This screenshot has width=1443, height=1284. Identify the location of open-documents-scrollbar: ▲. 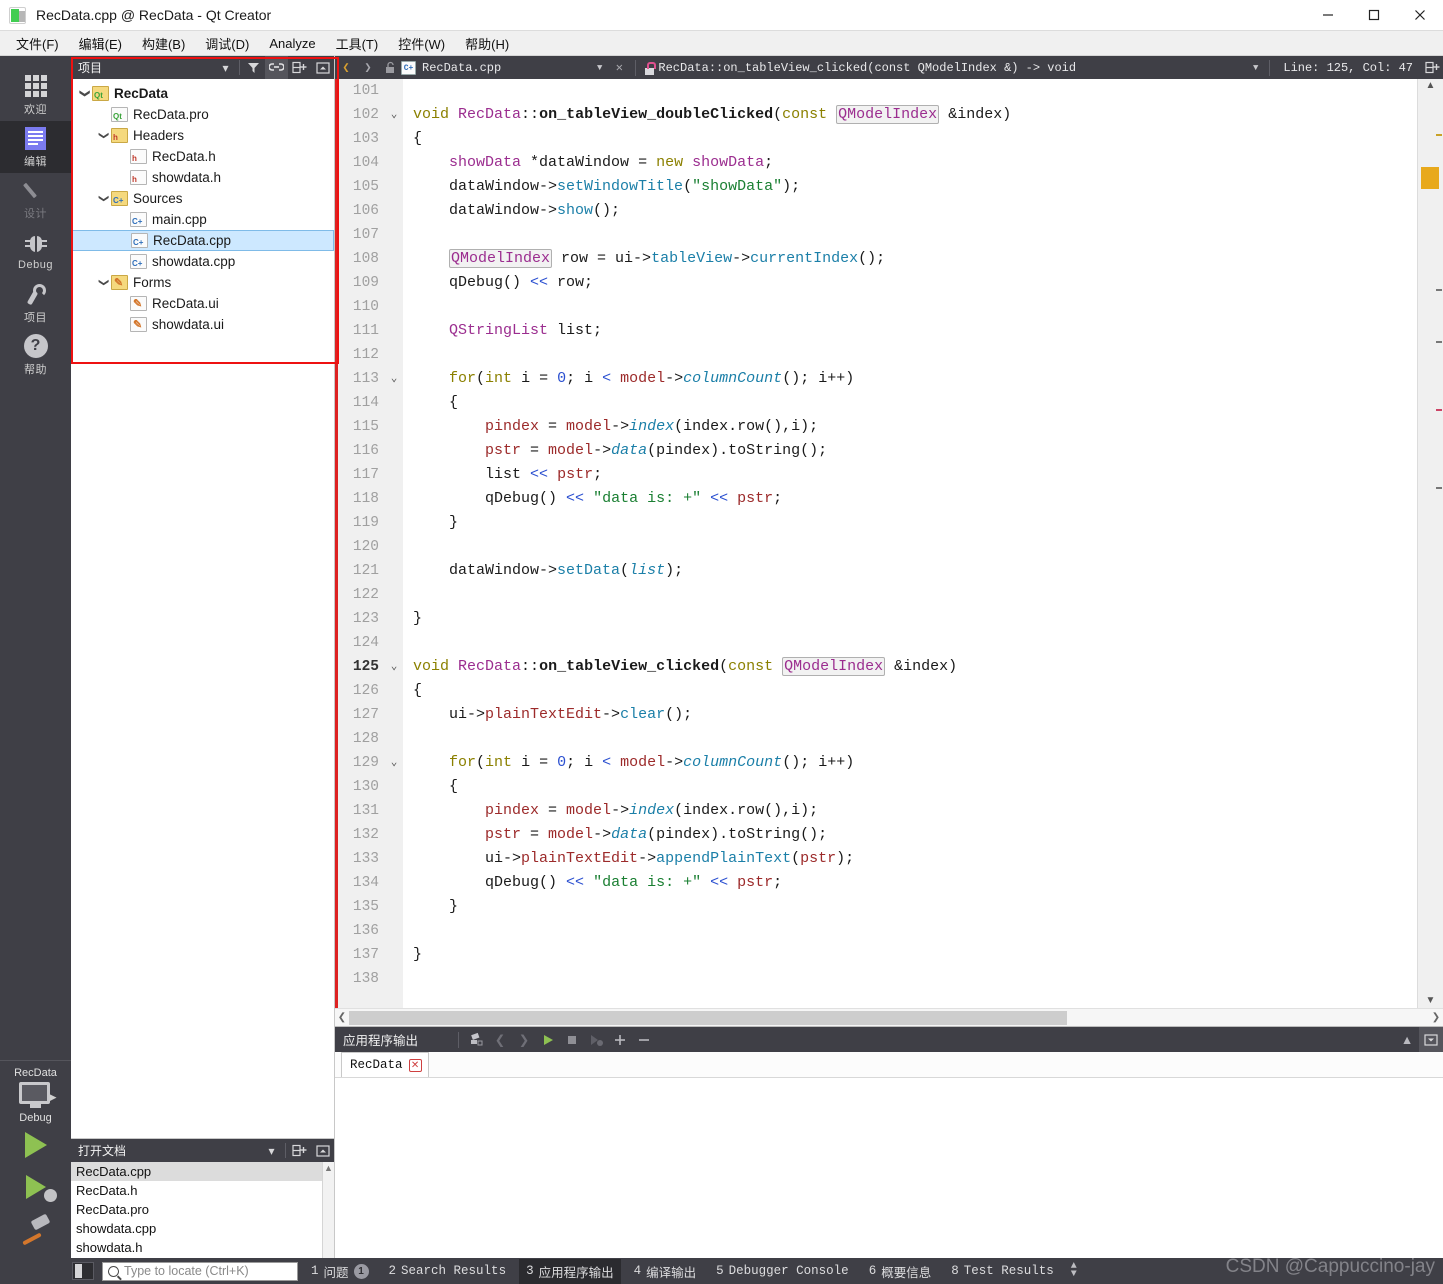
(328, 1210).